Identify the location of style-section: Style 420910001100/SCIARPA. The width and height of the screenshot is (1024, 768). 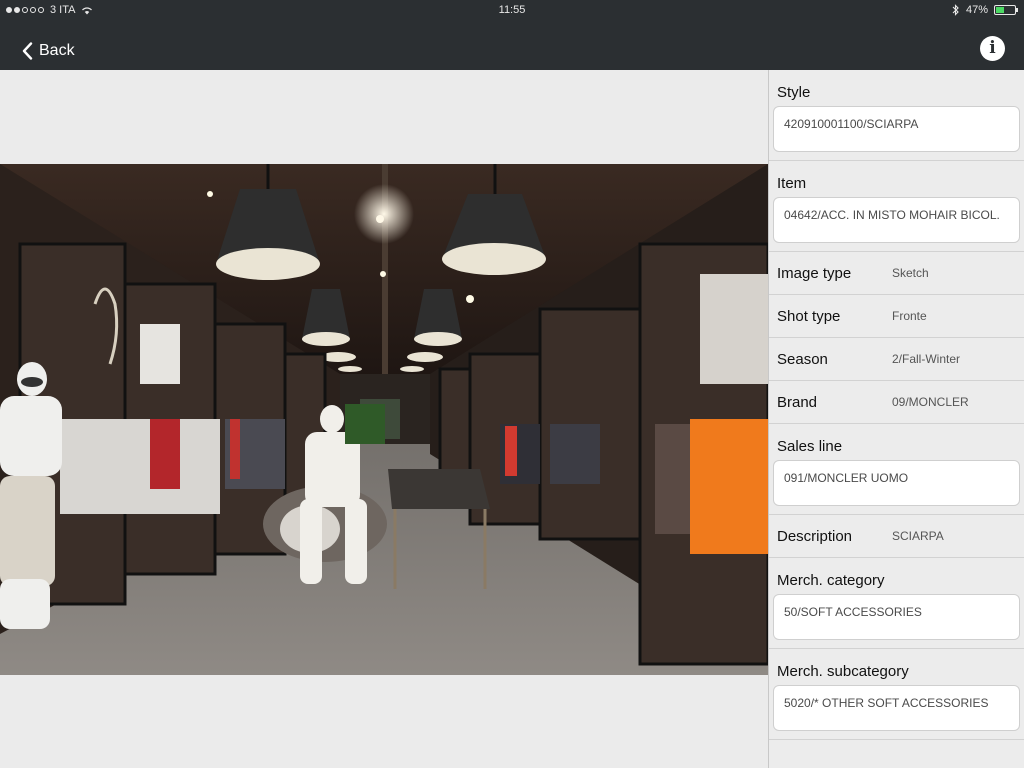
(896, 115).